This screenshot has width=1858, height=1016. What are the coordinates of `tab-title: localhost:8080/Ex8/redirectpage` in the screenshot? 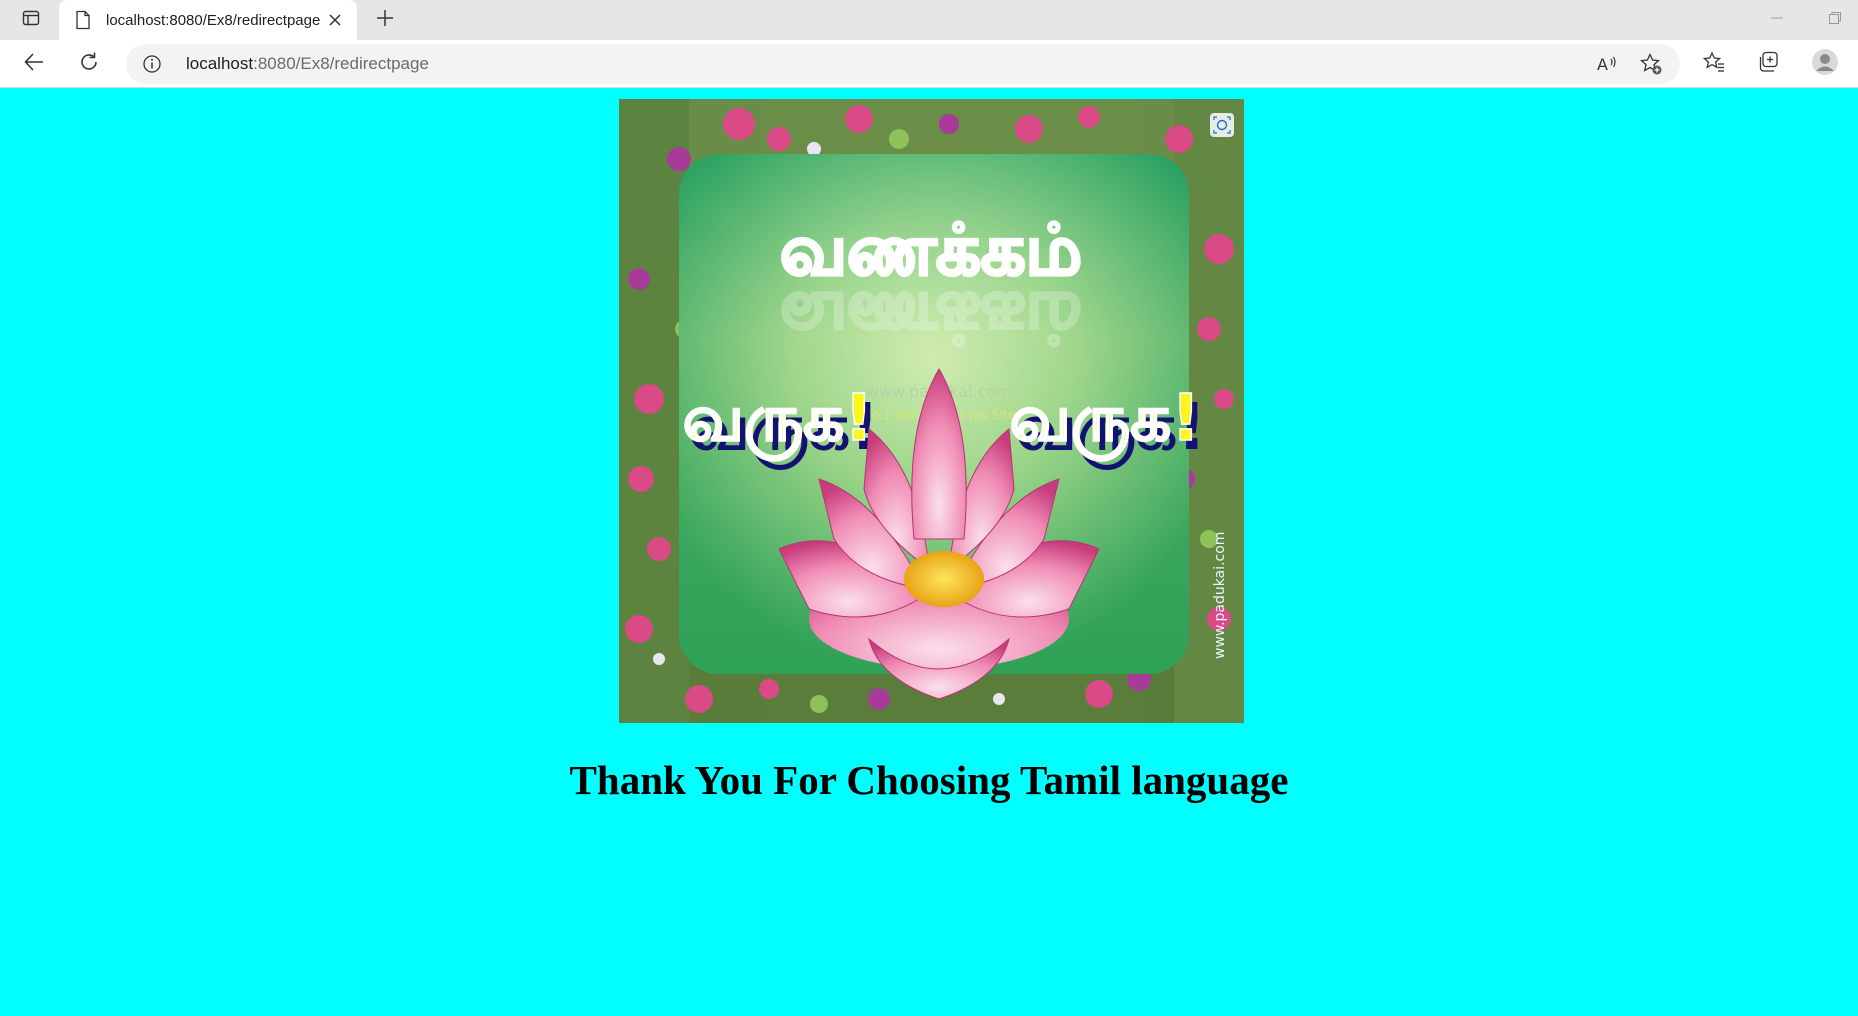 It's located at (213, 20).